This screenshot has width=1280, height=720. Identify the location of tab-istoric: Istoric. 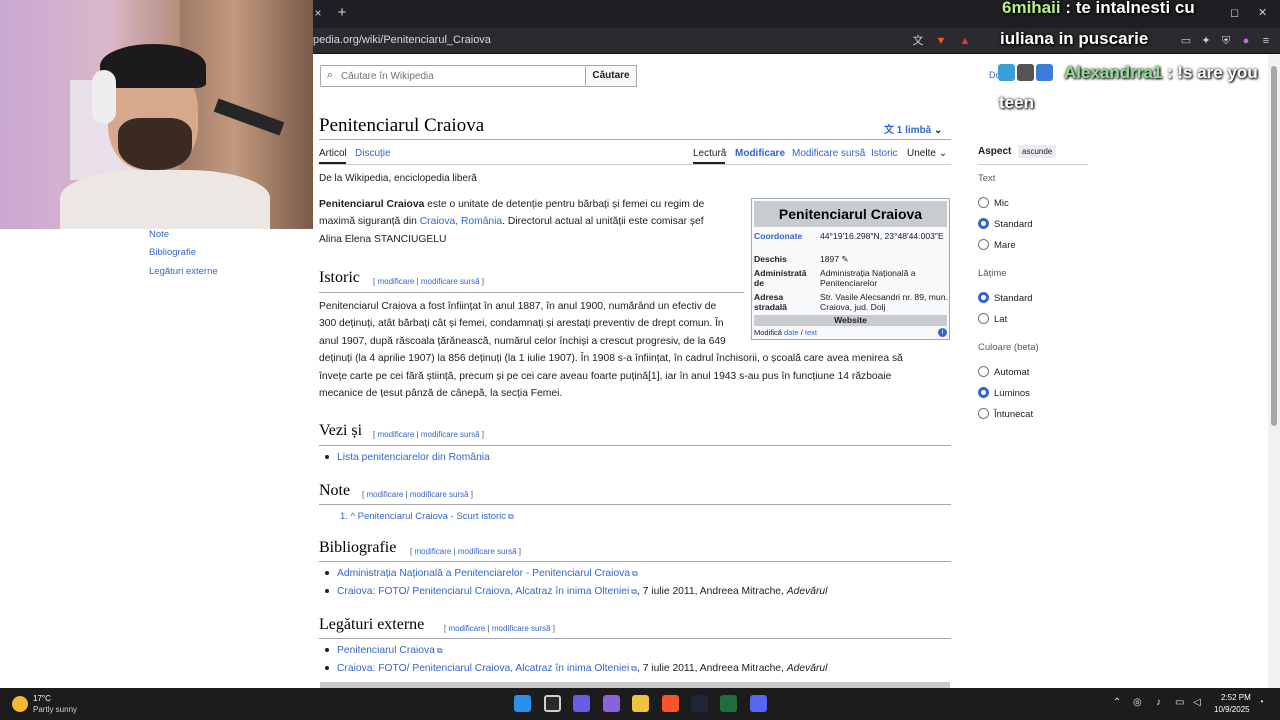
(884, 153).